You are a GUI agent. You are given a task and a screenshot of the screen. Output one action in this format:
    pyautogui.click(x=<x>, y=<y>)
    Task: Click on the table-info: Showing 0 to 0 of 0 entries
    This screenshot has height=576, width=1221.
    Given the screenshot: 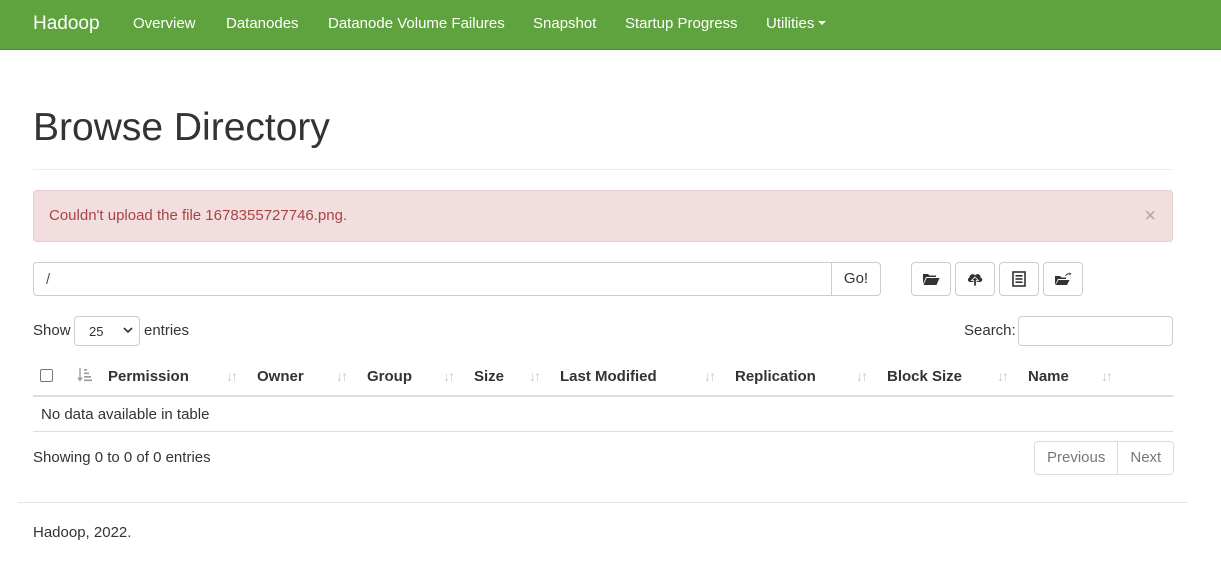 What is the action you would take?
    pyautogui.click(x=122, y=457)
    